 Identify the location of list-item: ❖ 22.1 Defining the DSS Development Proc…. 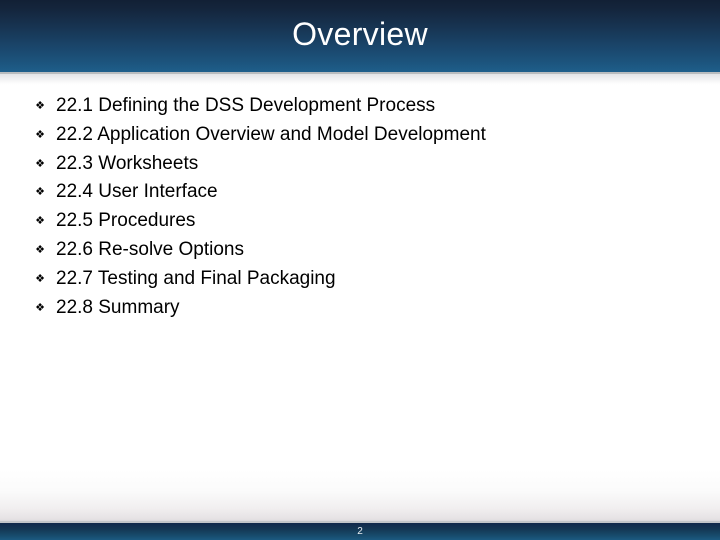
(359, 106).